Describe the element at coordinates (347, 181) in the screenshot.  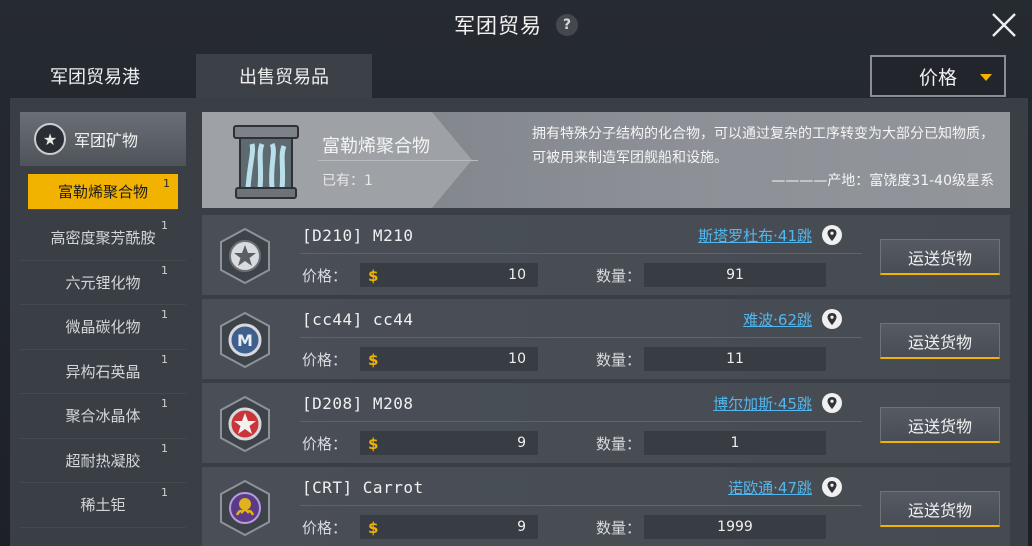
I see `owned-count: 已有：1` at that location.